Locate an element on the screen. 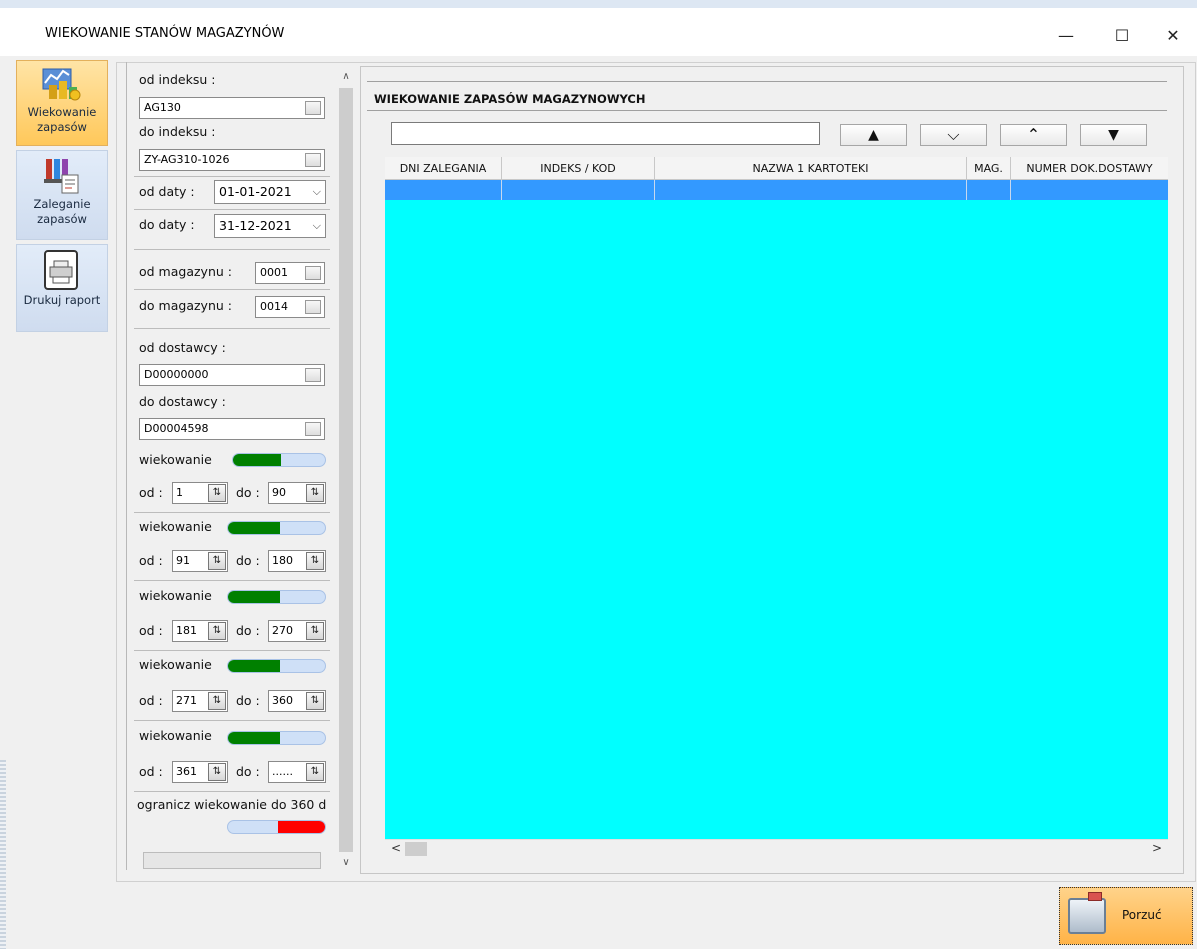 The height and width of the screenshot is (949, 1197). column-header-indeks: INDEKS / KOD is located at coordinates (578, 168).